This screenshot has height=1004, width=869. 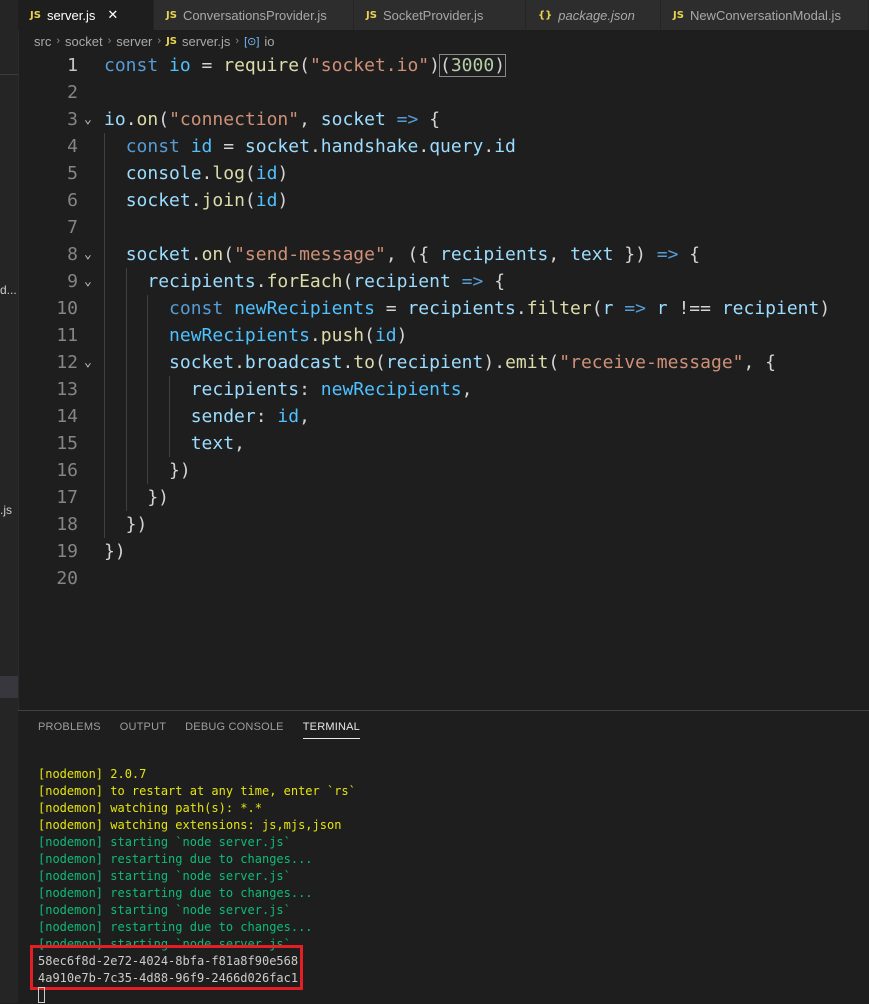 I want to click on tab-label: NewConversationModal.js, so click(x=765, y=15).